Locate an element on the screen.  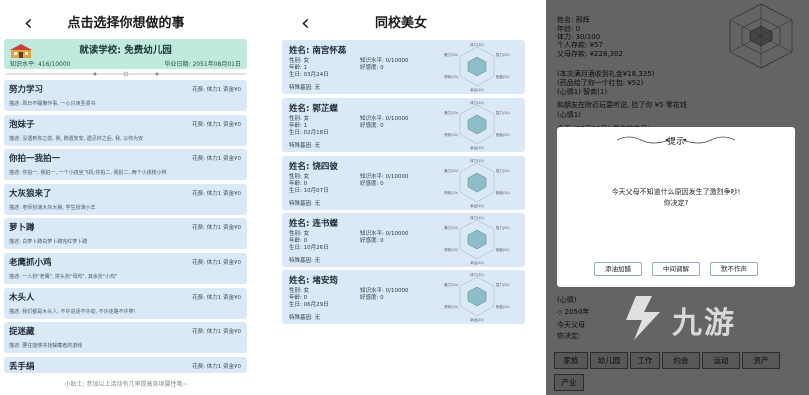
header: ‹ 同校美女 is located at coordinates (401, 24).